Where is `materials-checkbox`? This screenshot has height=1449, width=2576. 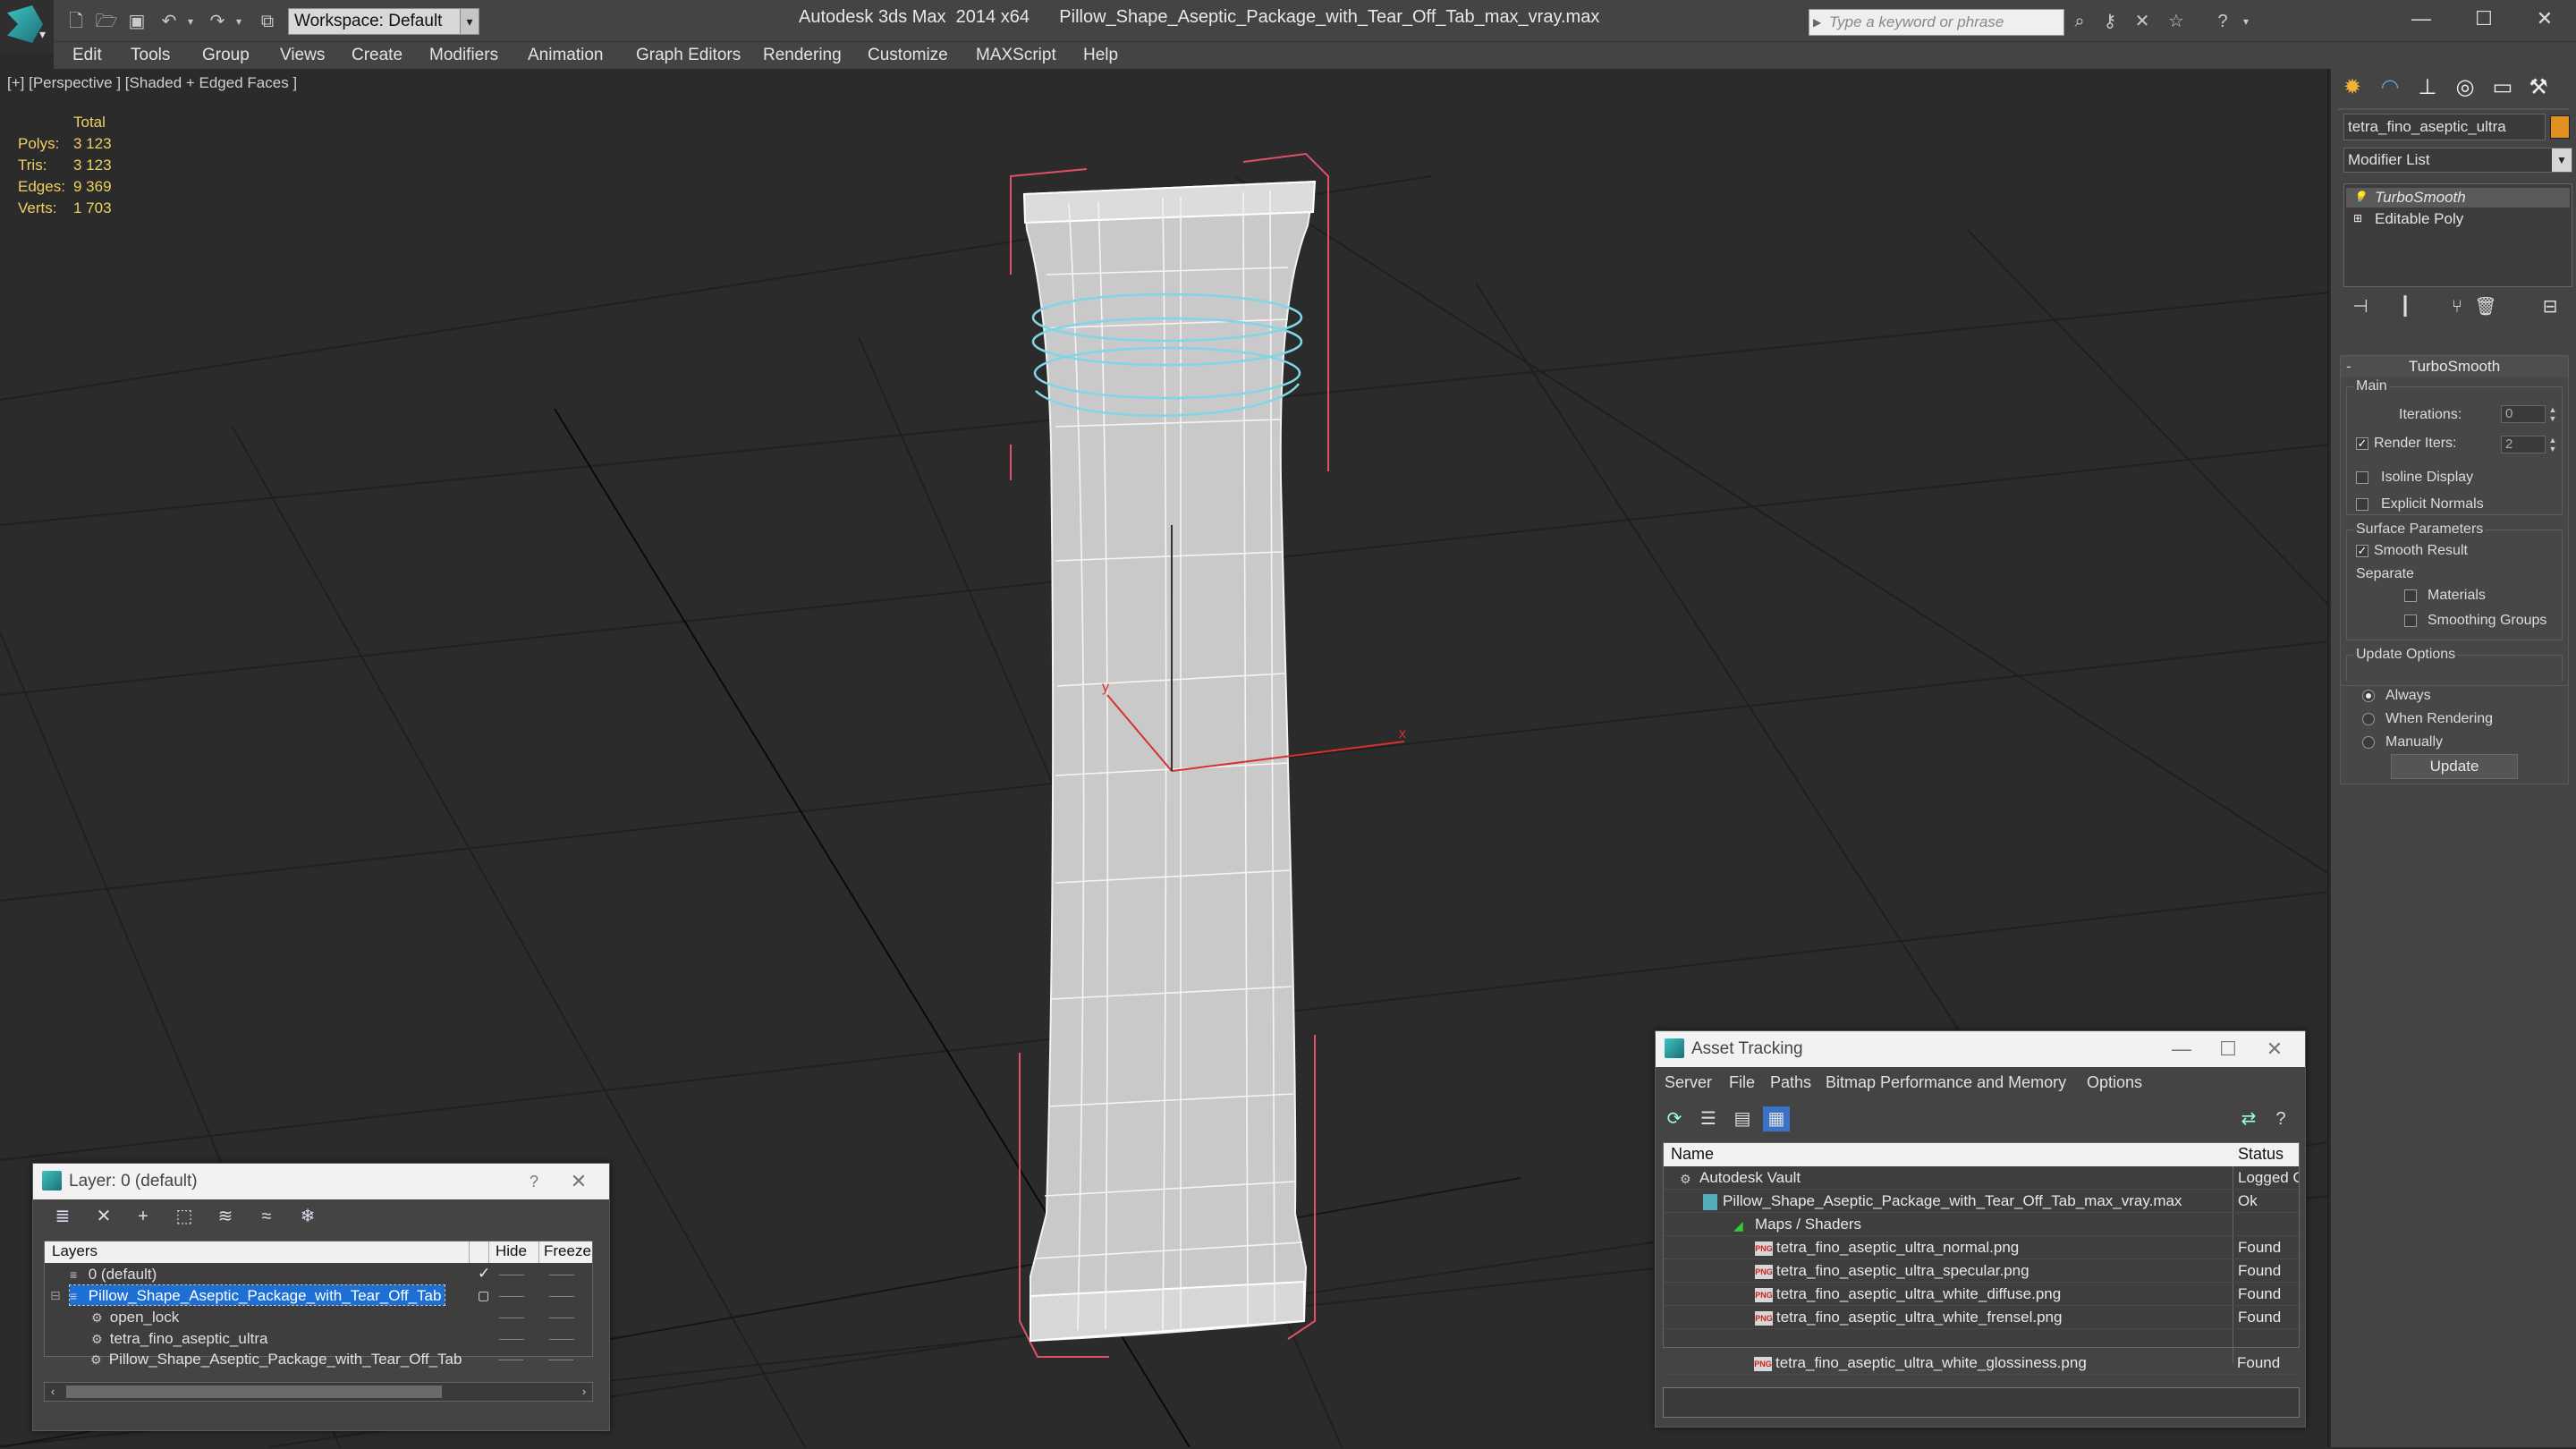
materials-checkbox is located at coordinates (2410, 595).